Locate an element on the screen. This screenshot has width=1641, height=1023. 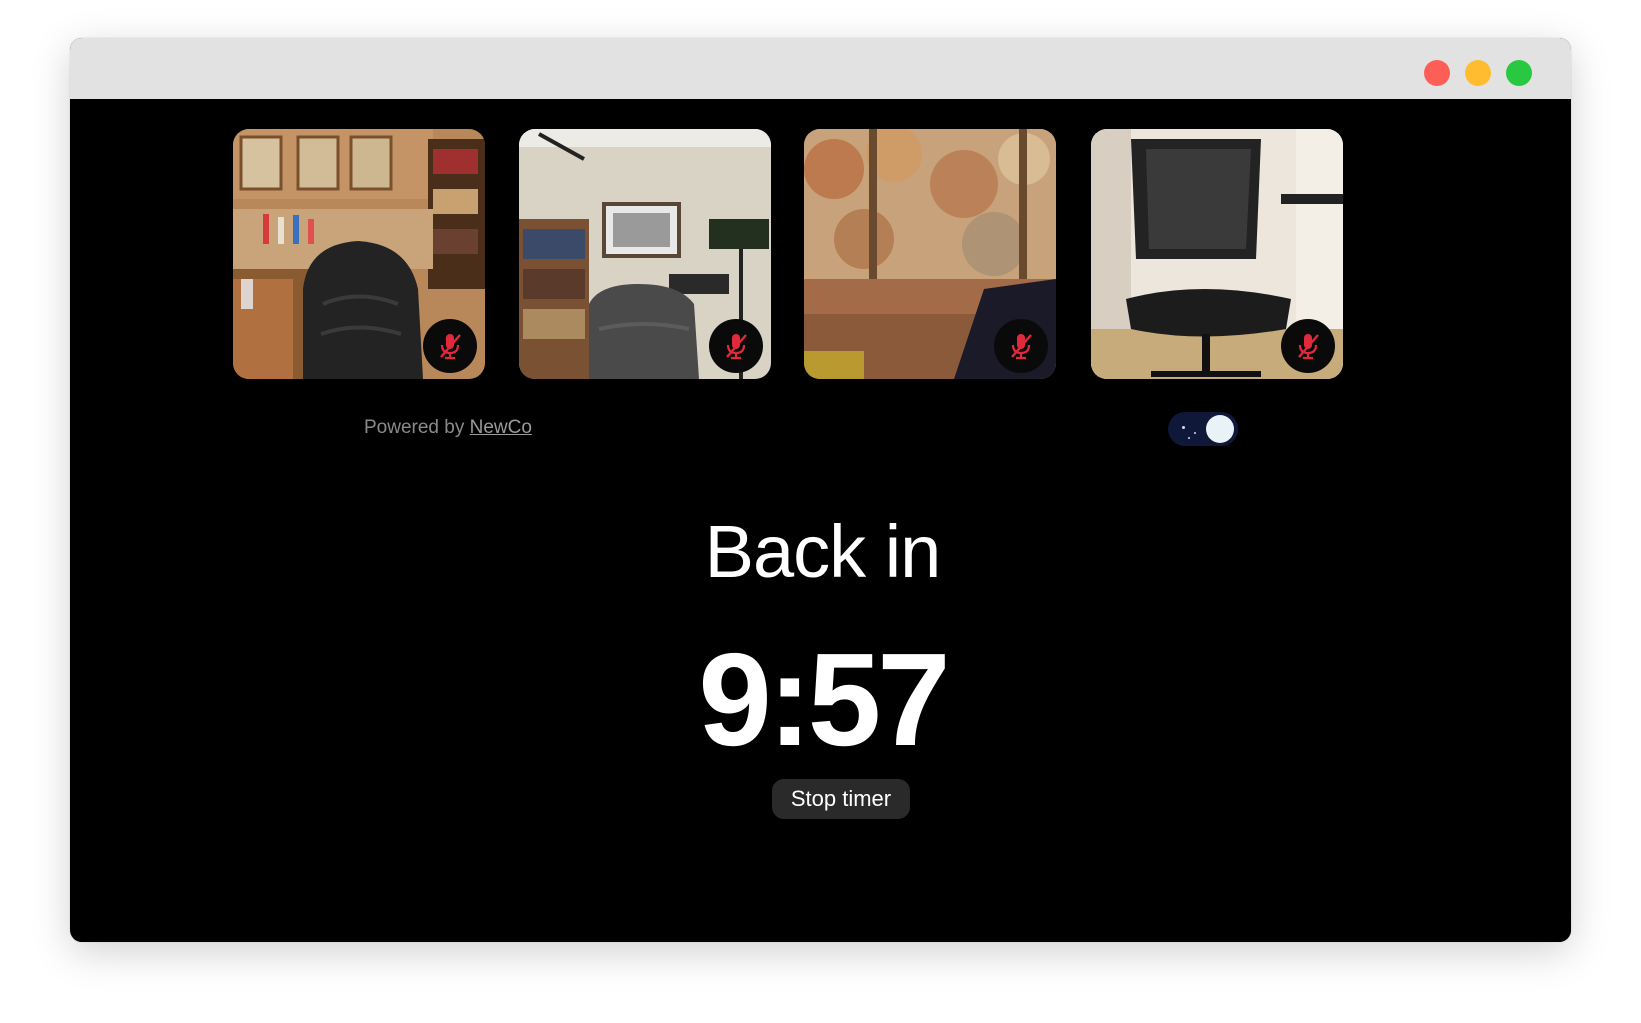
moon-icon is located at coordinates (1220, 429).